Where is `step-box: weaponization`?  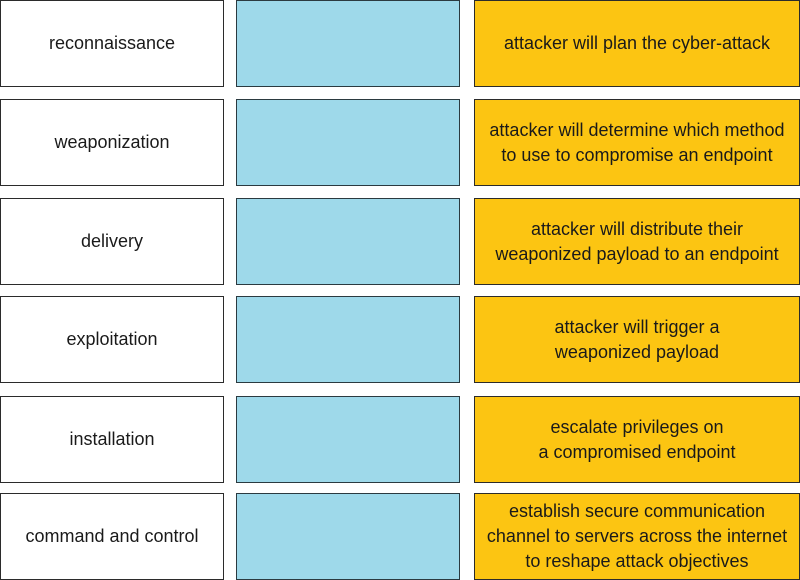 step-box: weaponization is located at coordinates (112, 142).